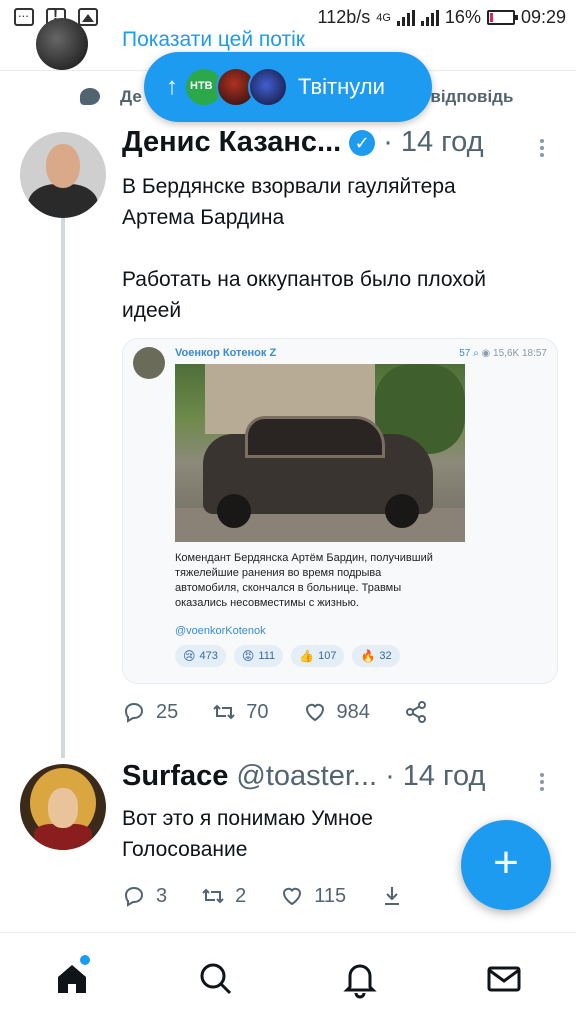 This screenshot has height=1025, width=576. What do you see at coordinates (341, 86) in the screenshot?
I see `new-tweets-label: Твітнули` at bounding box center [341, 86].